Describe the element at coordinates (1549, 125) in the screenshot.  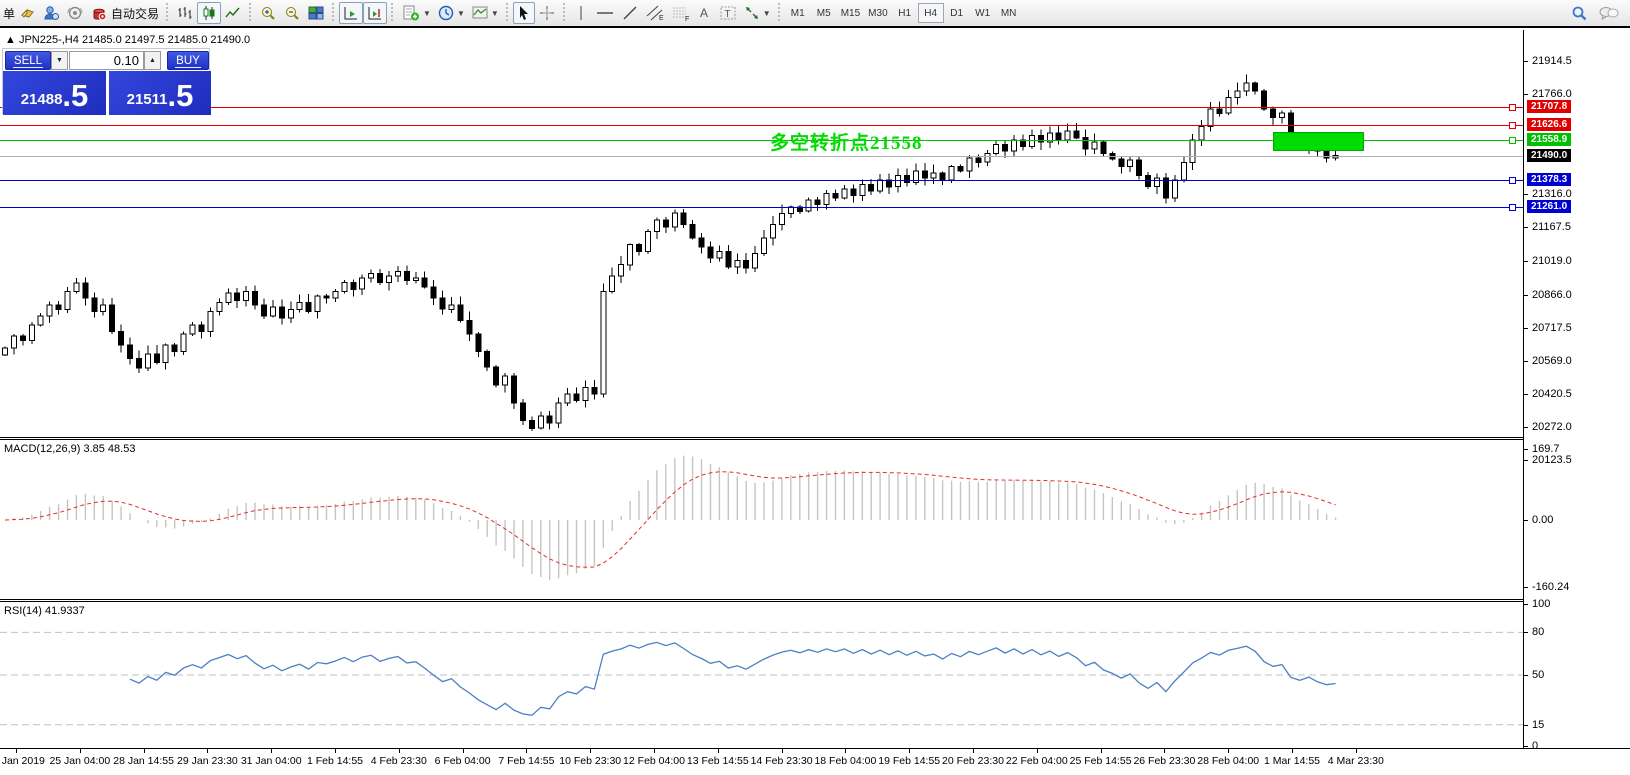
I see `red-price-label: 21626.6` at that location.